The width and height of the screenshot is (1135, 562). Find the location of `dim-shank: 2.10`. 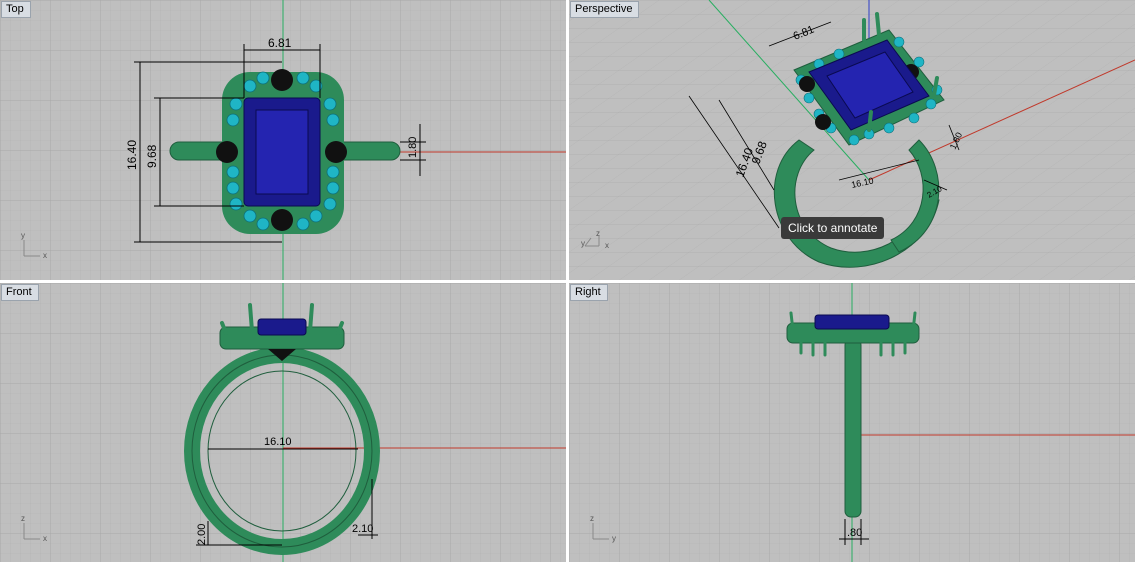

dim-shank: 2.10 is located at coordinates (362, 529).